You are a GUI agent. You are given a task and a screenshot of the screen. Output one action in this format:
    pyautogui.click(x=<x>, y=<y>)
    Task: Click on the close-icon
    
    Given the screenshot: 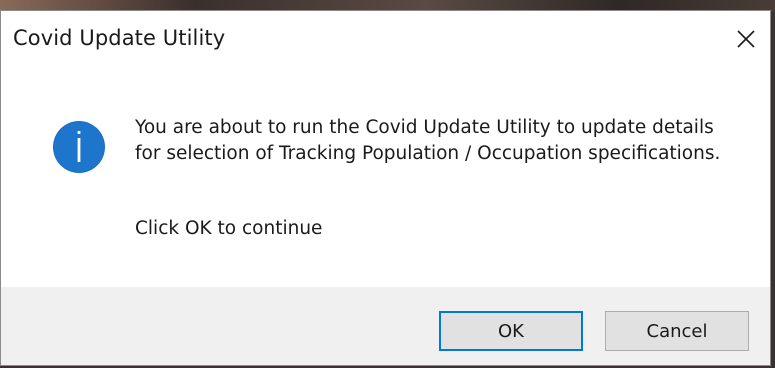 What is the action you would take?
    pyautogui.click(x=746, y=39)
    